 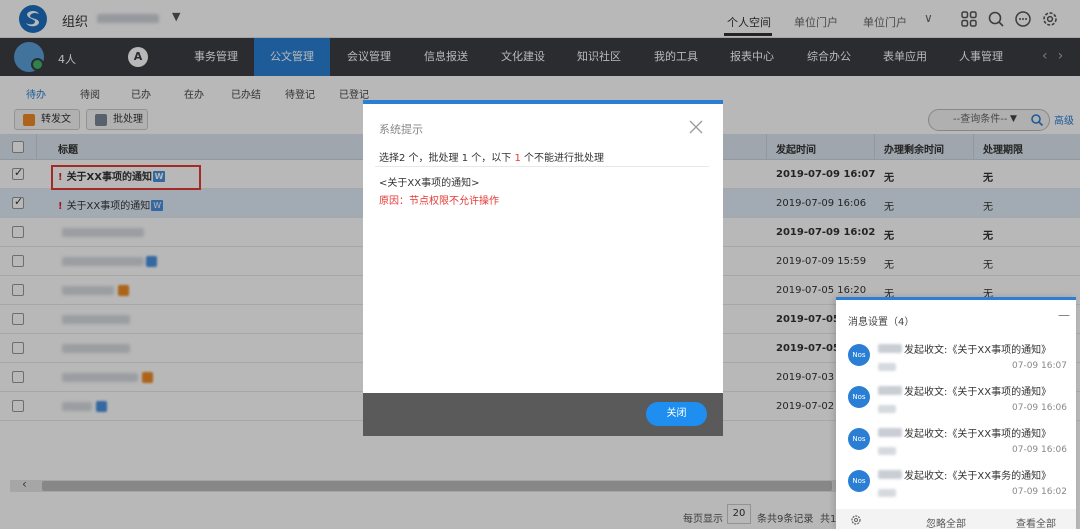 I want to click on dialog-title: 系统提示, so click(x=401, y=129).